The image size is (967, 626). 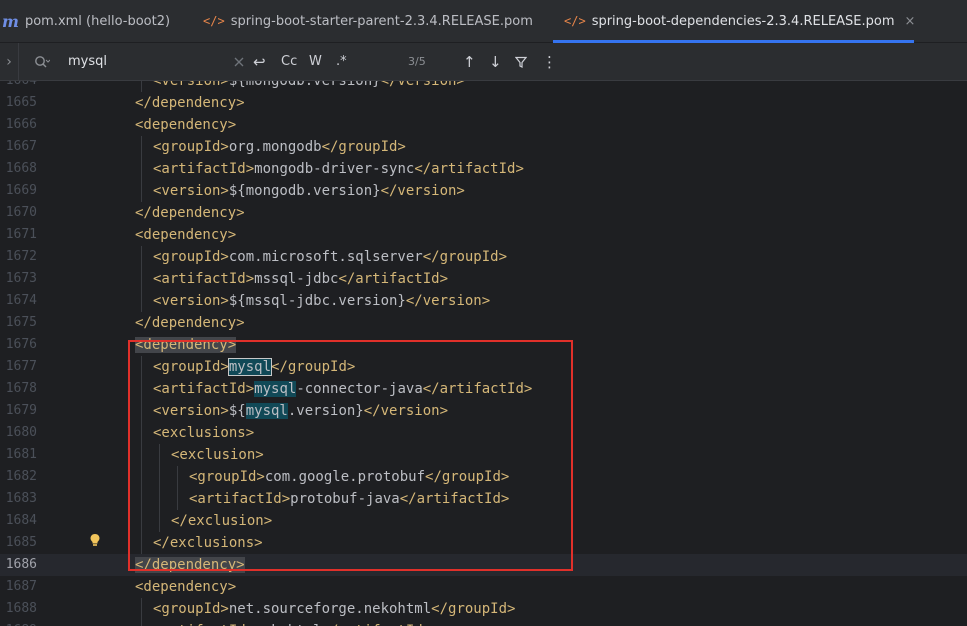 I want to click on code-line: 1666 <dependency>, so click(x=483, y=125).